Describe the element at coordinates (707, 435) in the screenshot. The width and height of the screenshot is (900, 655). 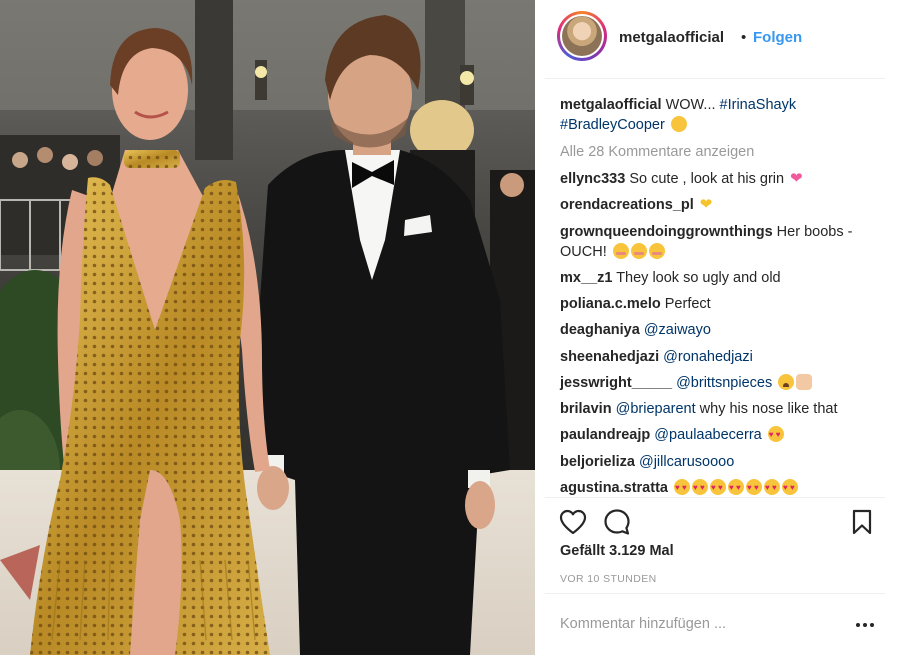
I see `comment-mention: @paulaabecerra` at that location.